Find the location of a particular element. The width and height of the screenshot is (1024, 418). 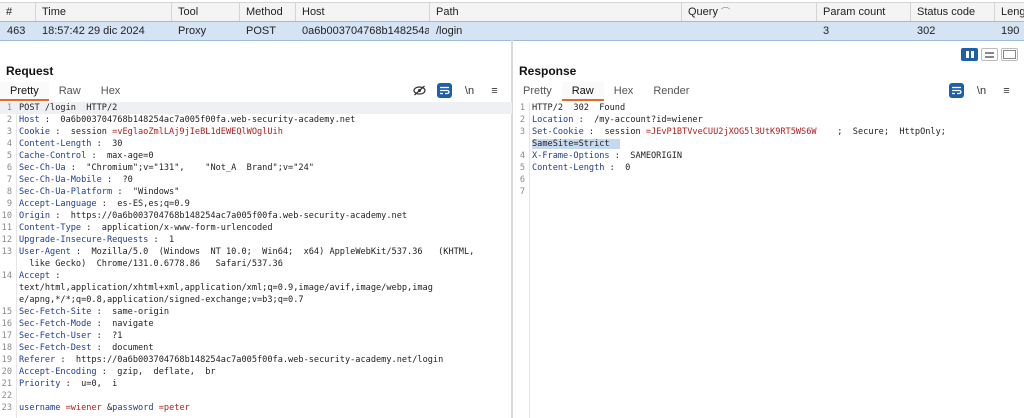

request-line: 20 Accept-Encoding : gzip, deflate, br is located at coordinates (256, 372).